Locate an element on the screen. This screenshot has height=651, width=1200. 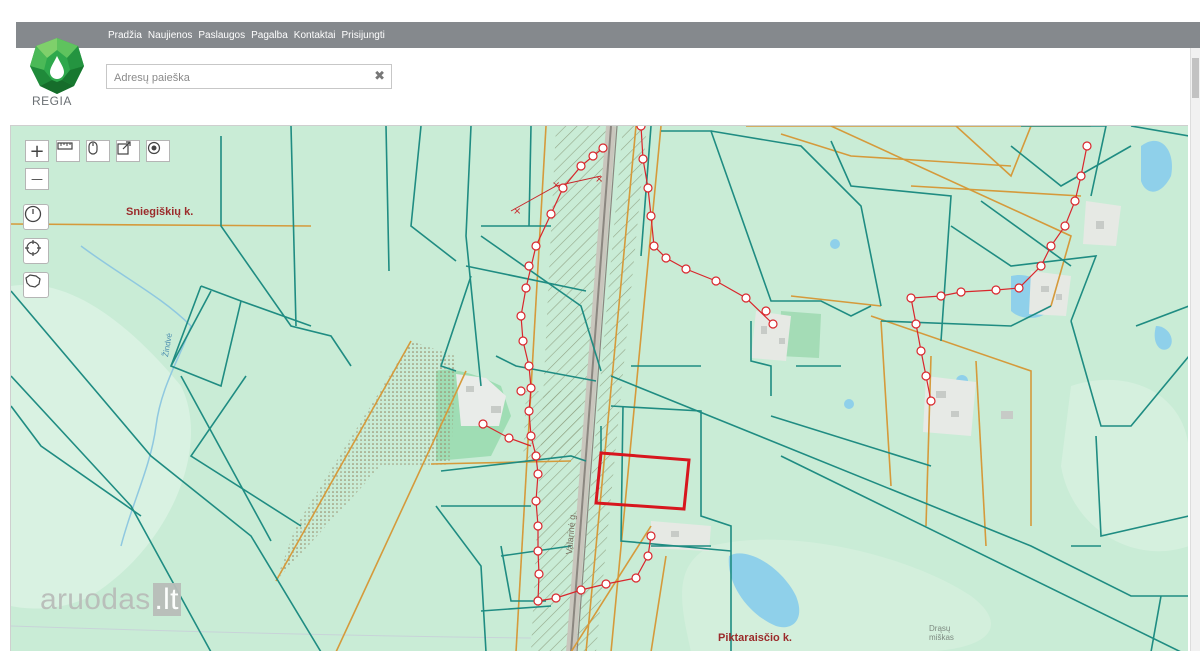
target-button is located at coordinates (158, 151).